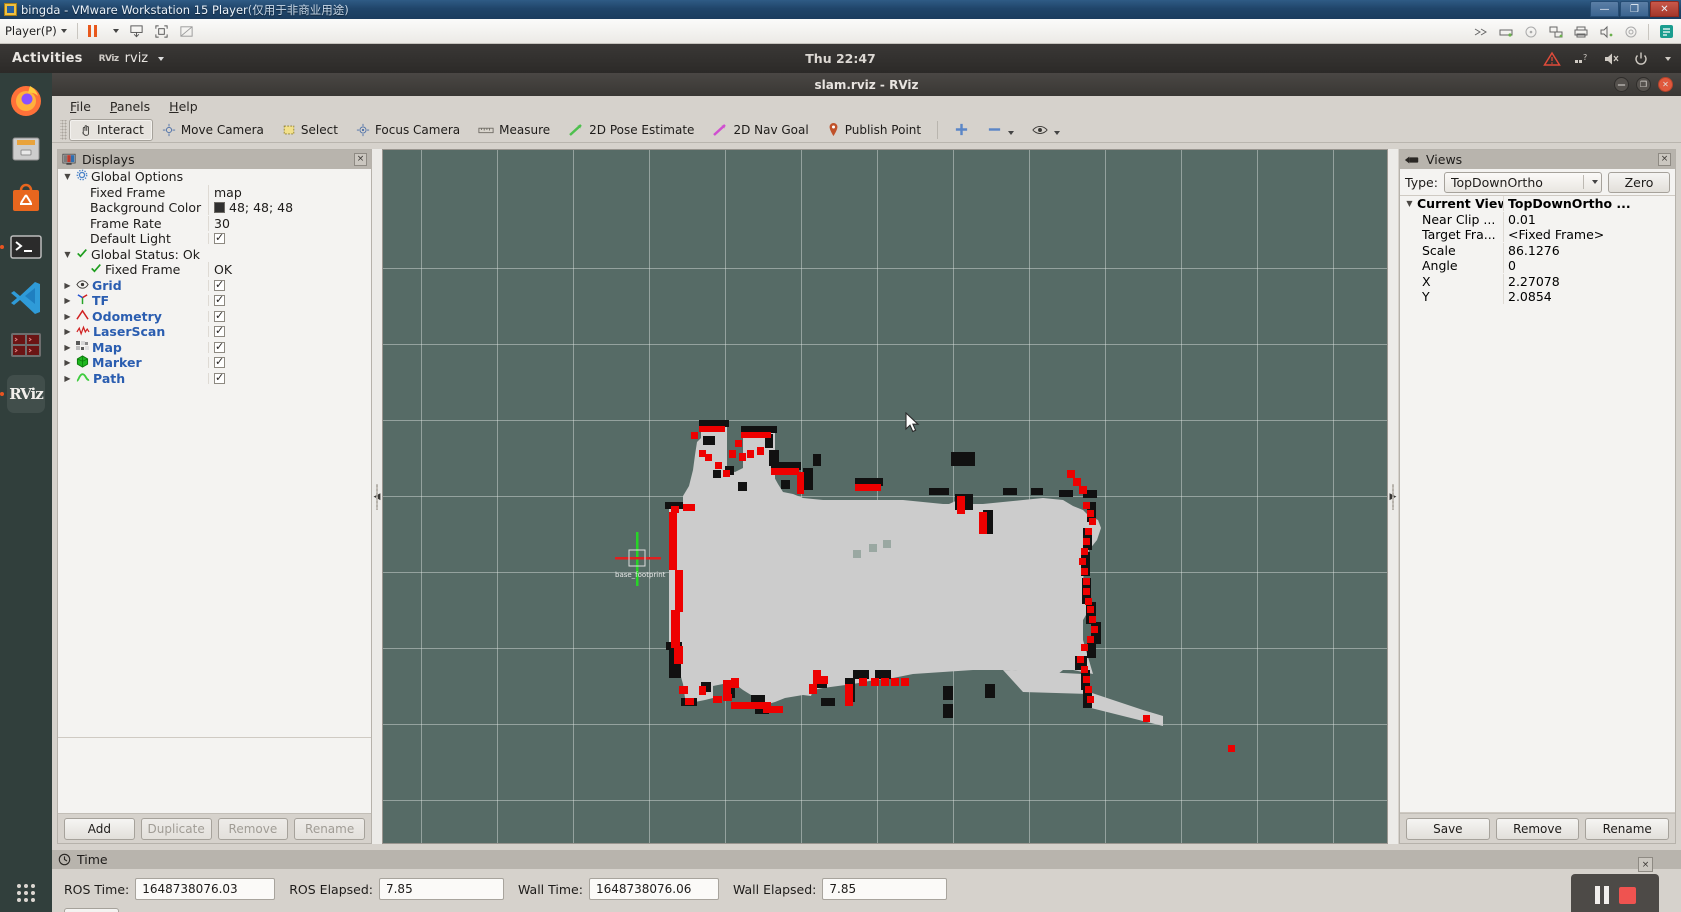 The image size is (1681, 912). I want to click on app-menu-button: RViz rviz, so click(132, 58).